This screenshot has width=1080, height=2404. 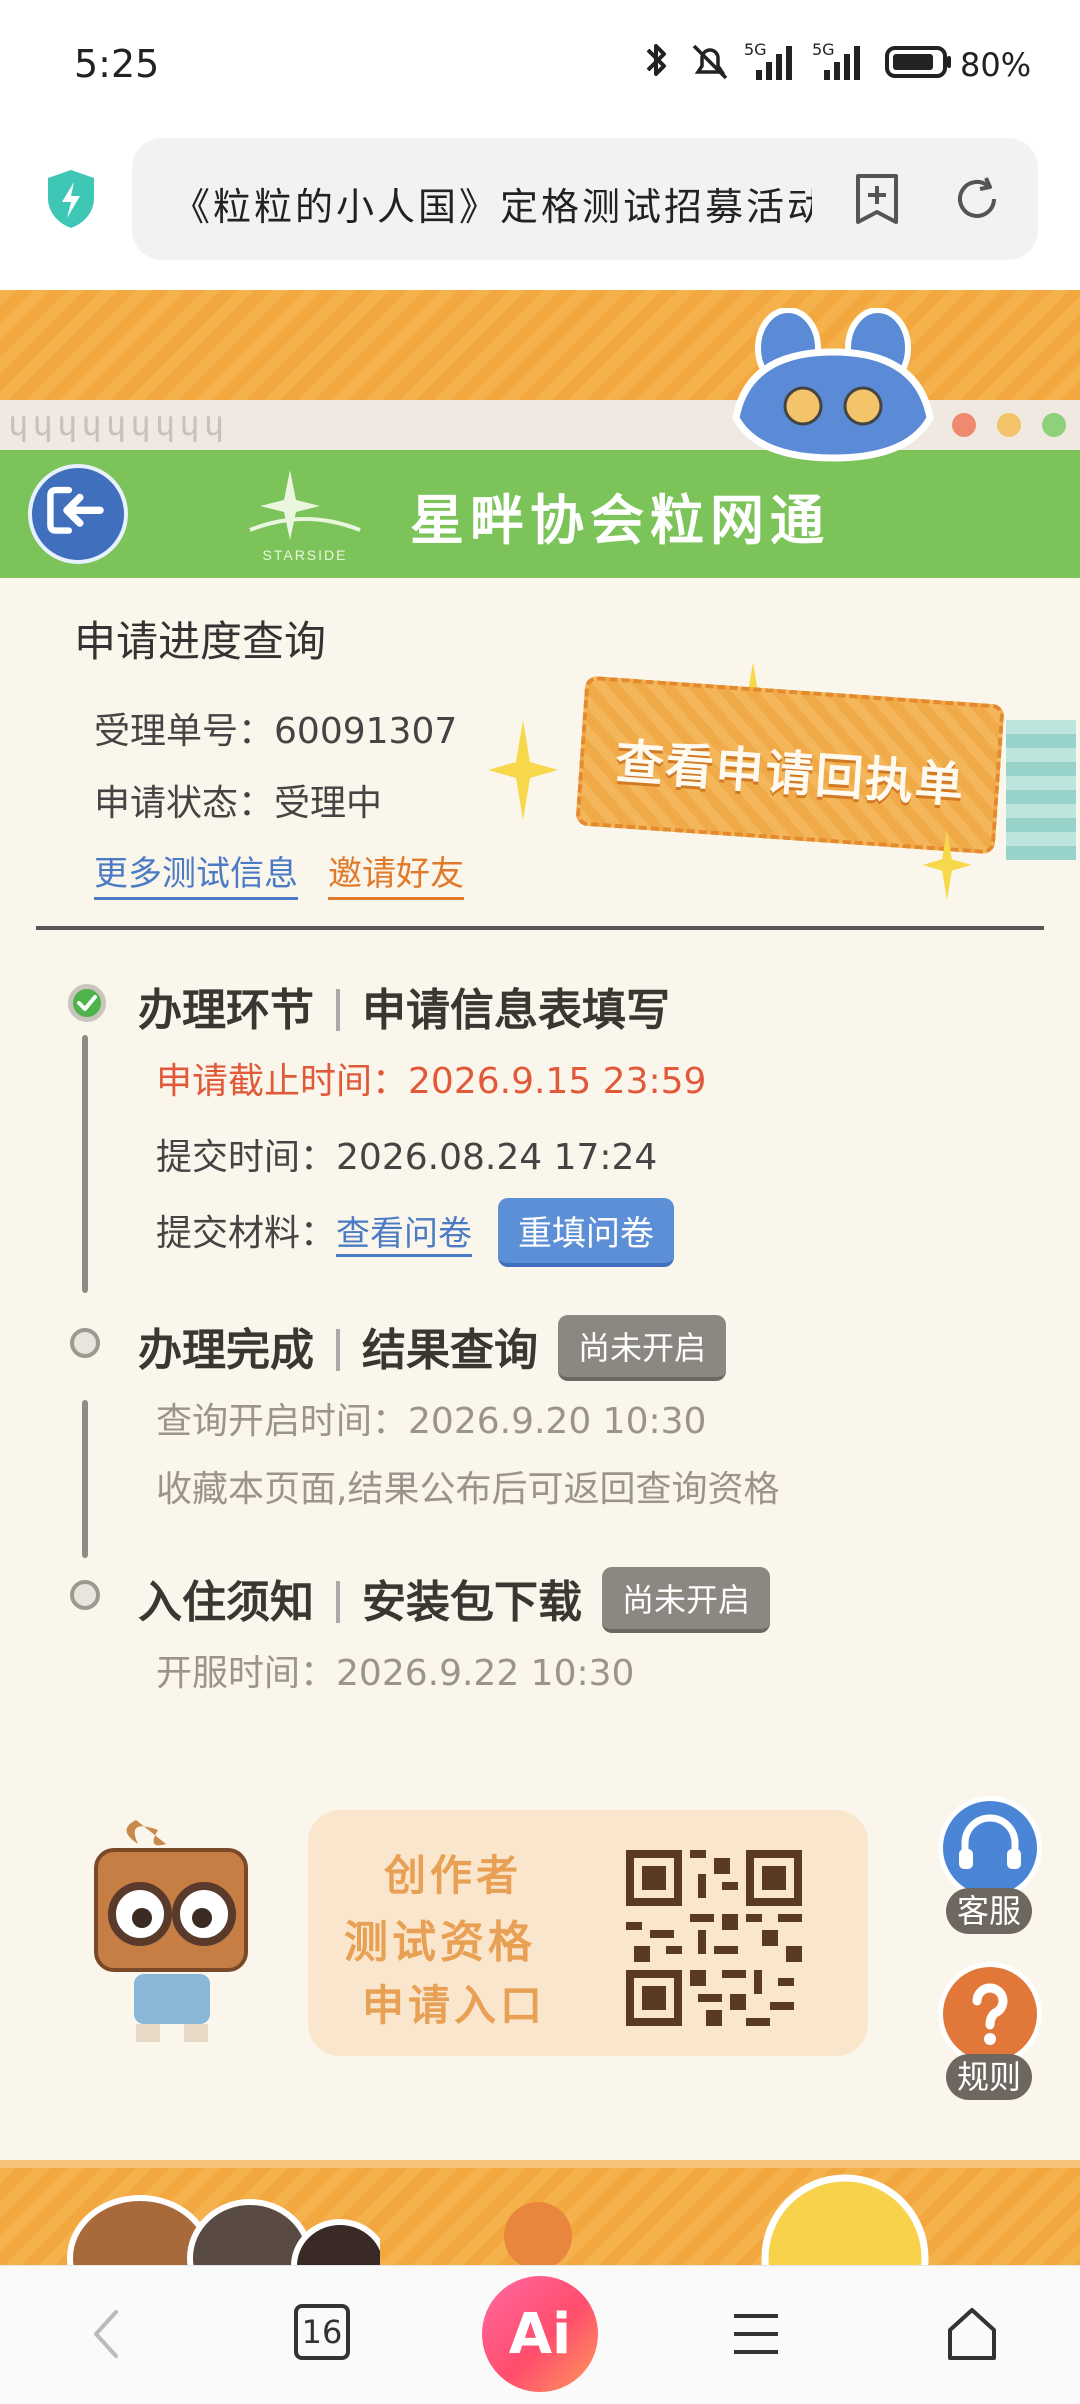 I want to click on step-1-subtitle: 申请信息表填写, so click(x=516, y=1010).